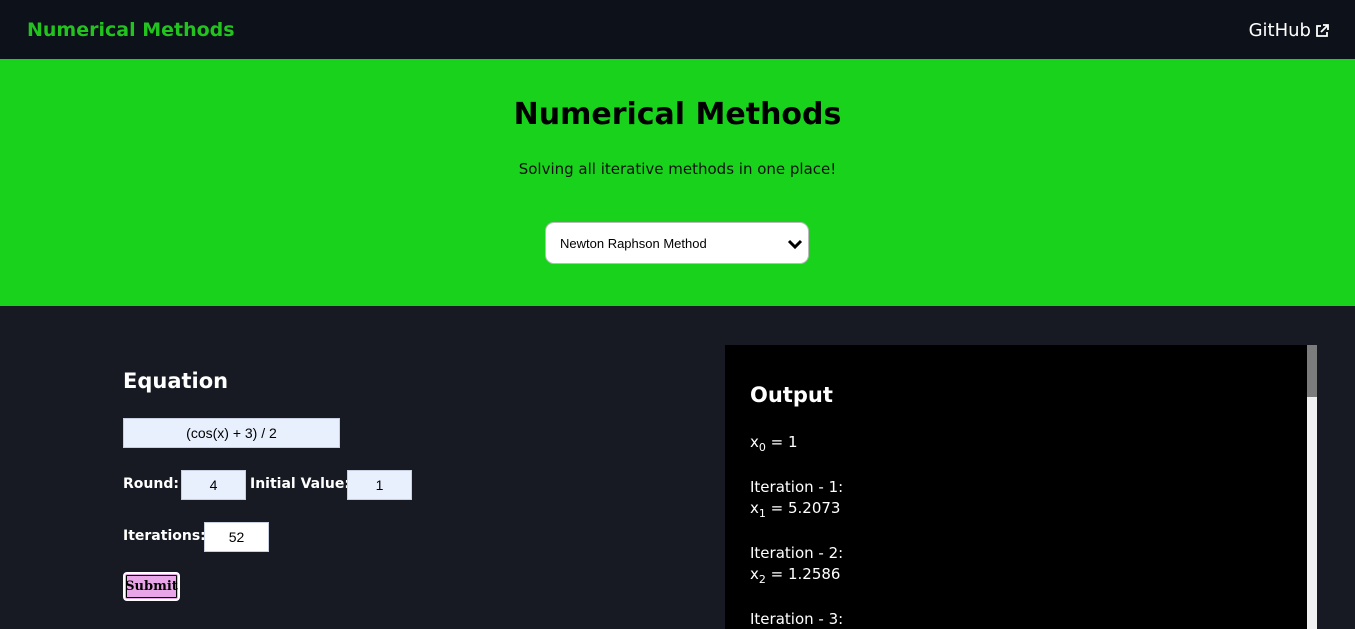 Image resolution: width=1355 pixels, height=629 pixels. What do you see at coordinates (677, 29) in the screenshot?
I see `navbar: Numerical Methods GitHub` at bounding box center [677, 29].